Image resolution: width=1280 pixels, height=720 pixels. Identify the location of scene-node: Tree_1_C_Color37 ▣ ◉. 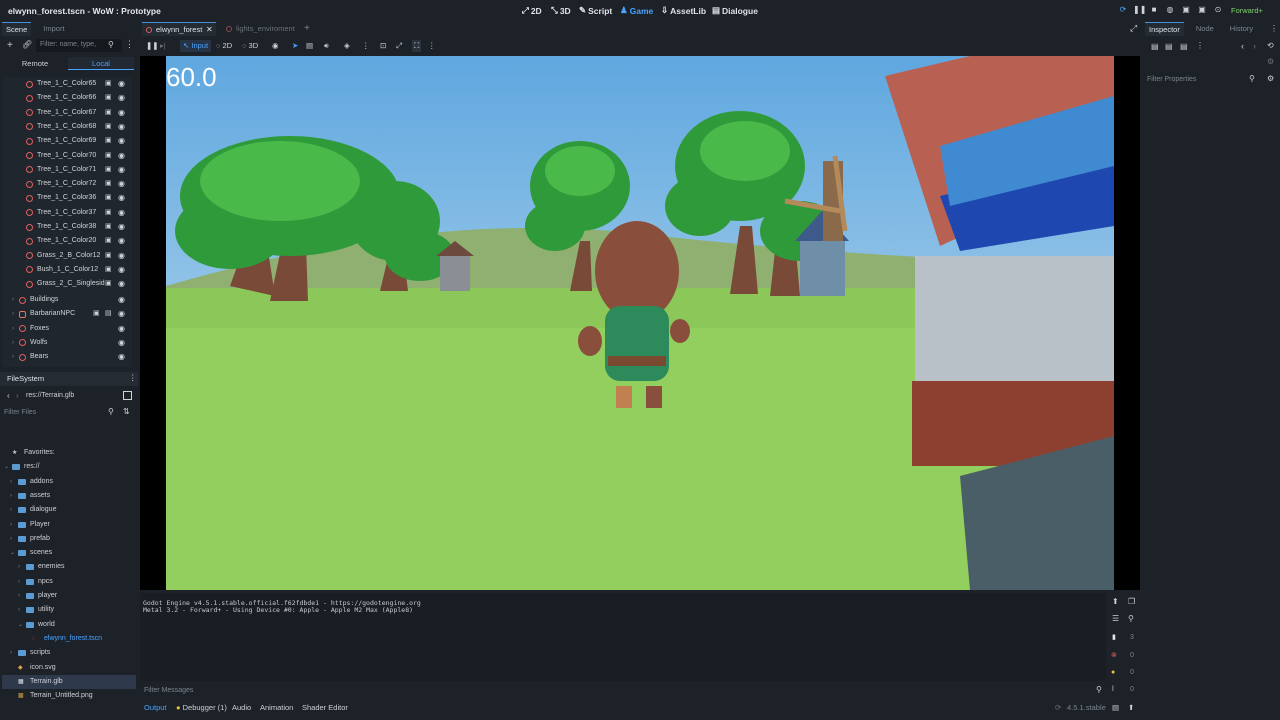
(67, 213).